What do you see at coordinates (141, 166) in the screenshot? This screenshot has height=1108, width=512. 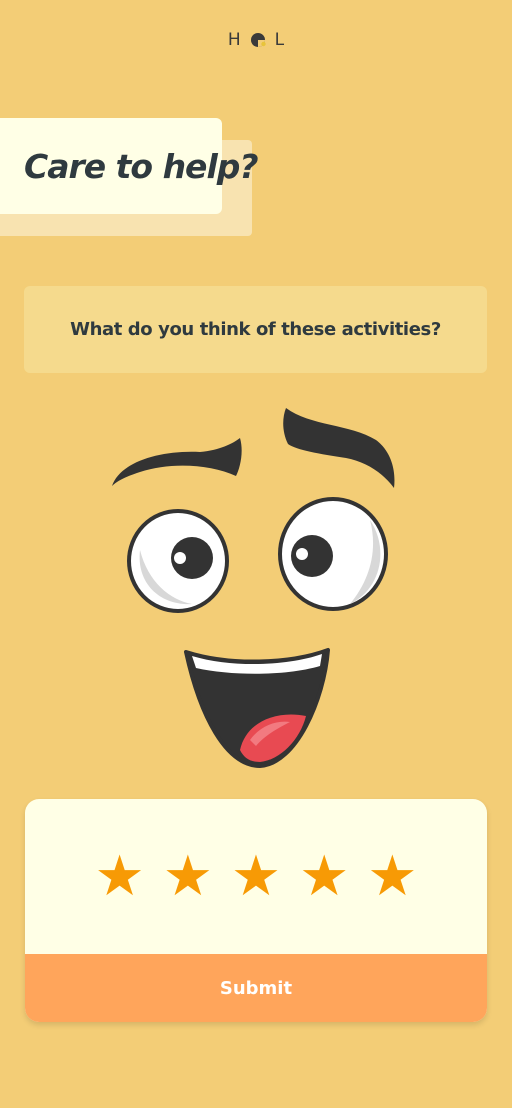 I see `page-title: Care to help?` at bounding box center [141, 166].